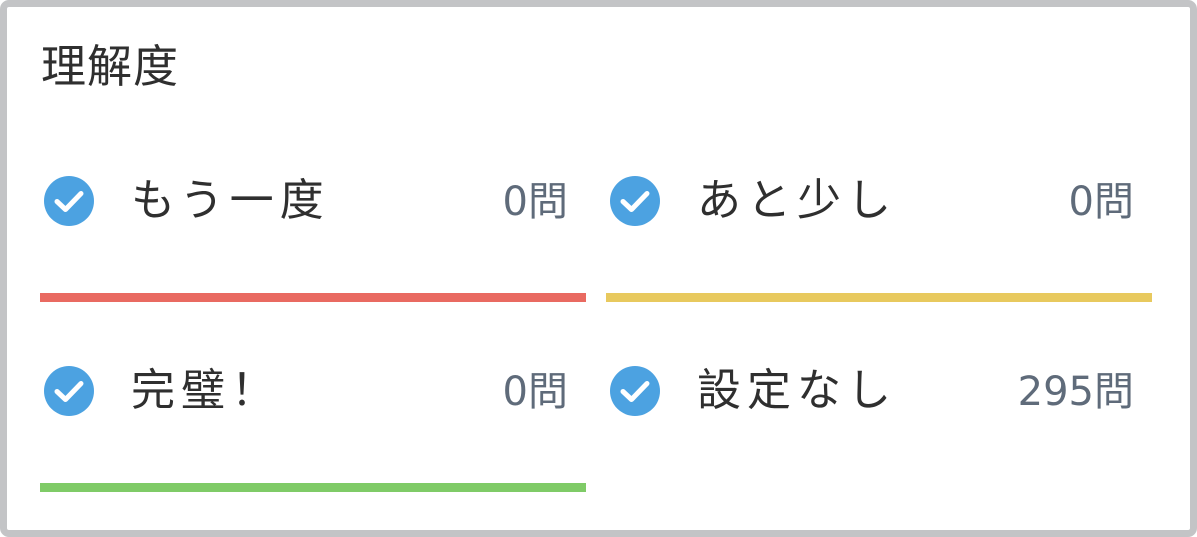  What do you see at coordinates (313, 418) in the screenshot?
I see `understanding-item-perfect: 完璧！ 0問` at bounding box center [313, 418].